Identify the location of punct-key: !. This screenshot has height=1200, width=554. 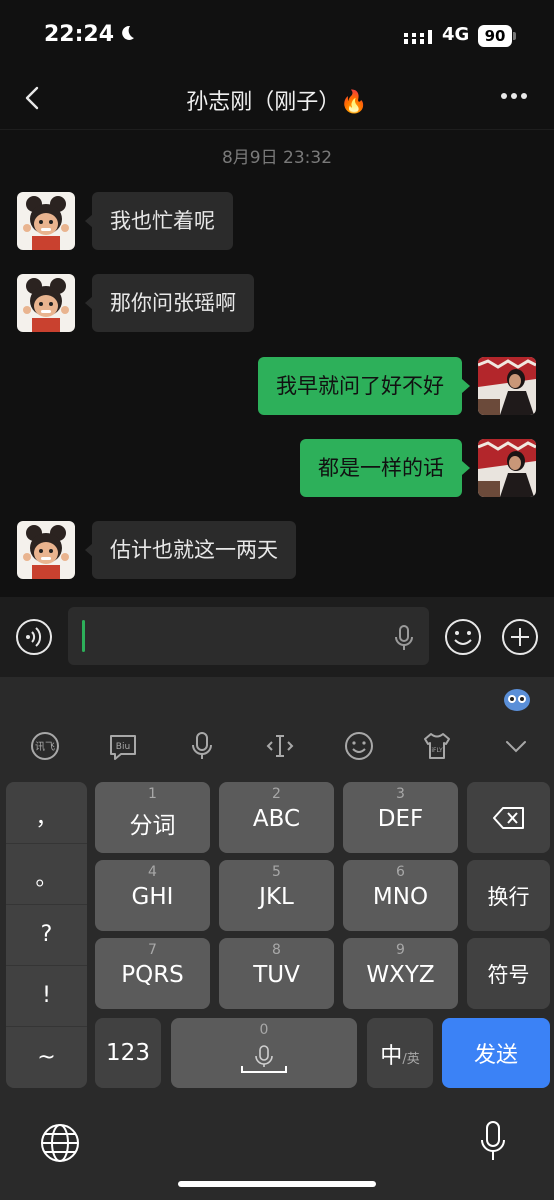
(46, 995).